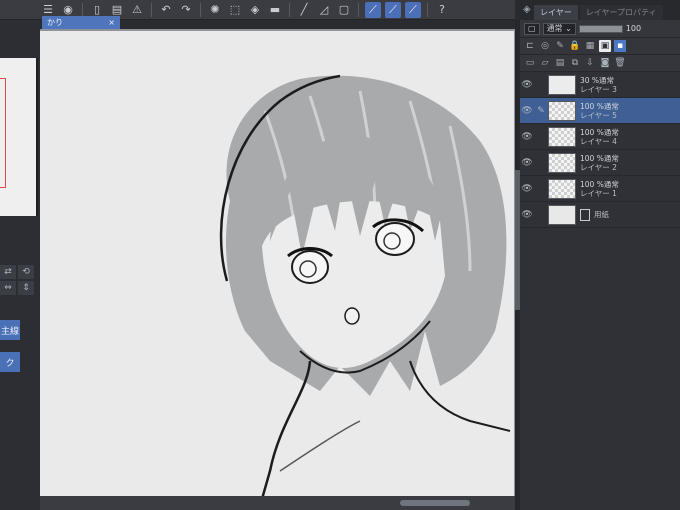  What do you see at coordinates (590, 46) in the screenshot?
I see `lock-alpha-icon: ▦` at bounding box center [590, 46].